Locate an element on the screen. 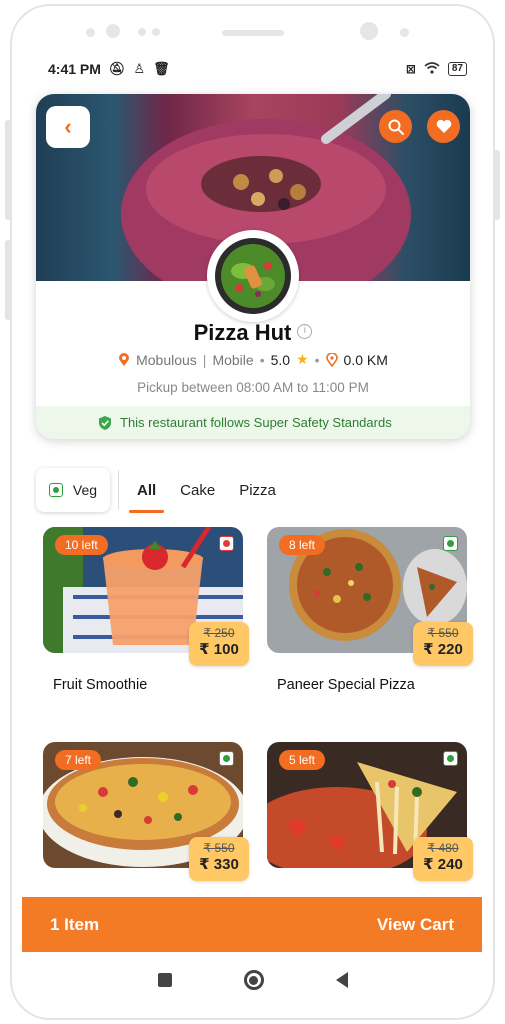  restaurant-title: Pizza Hut i is located at coordinates (253, 333).